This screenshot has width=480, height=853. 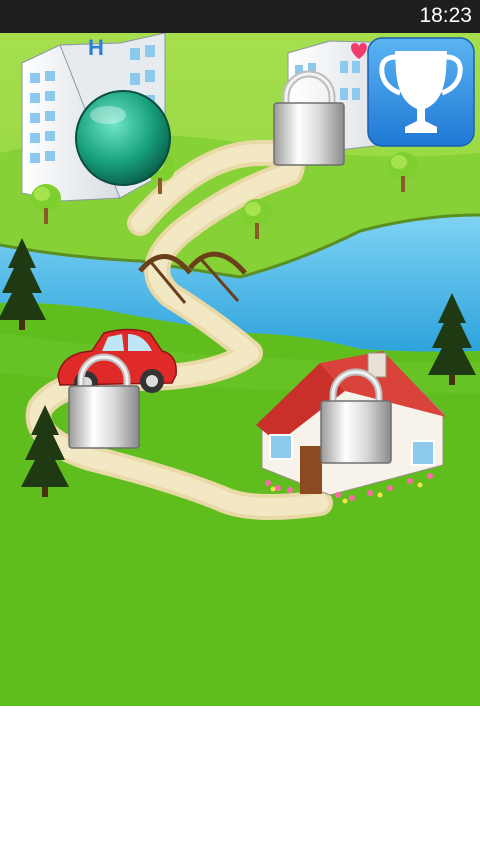 I want to click on current-level-marker, so click(x=123, y=138).